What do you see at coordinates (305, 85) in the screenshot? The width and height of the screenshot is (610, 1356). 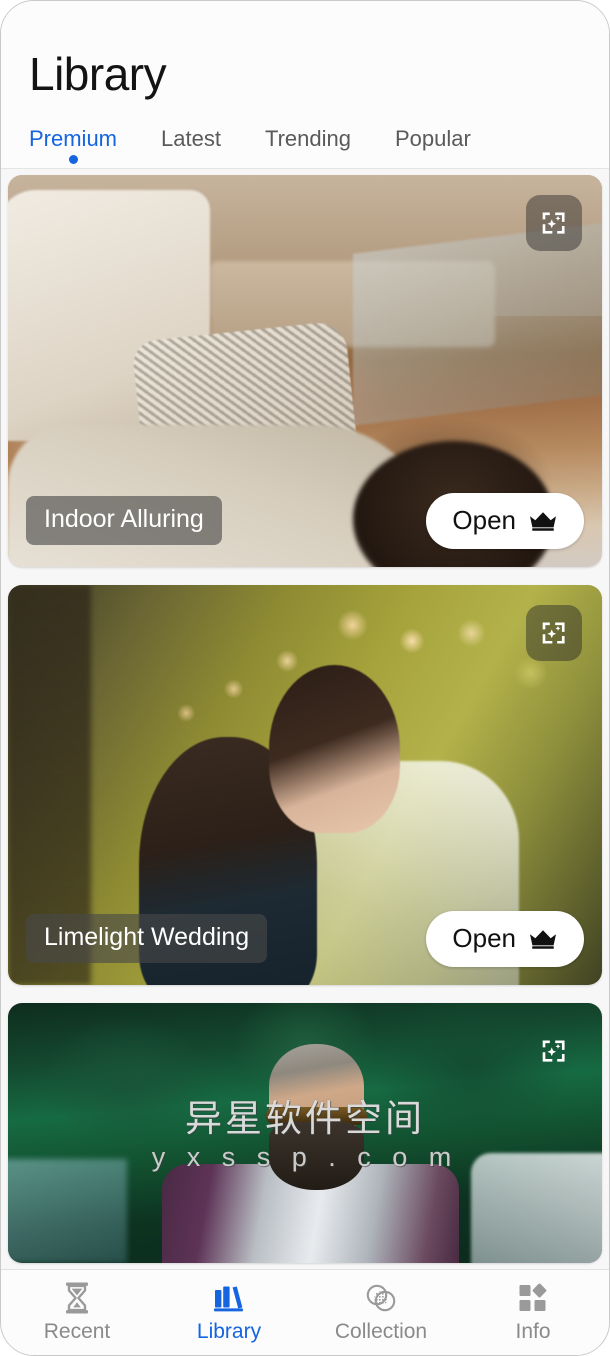 I see `app-header: Library Premium Latest Trending Popular` at bounding box center [305, 85].